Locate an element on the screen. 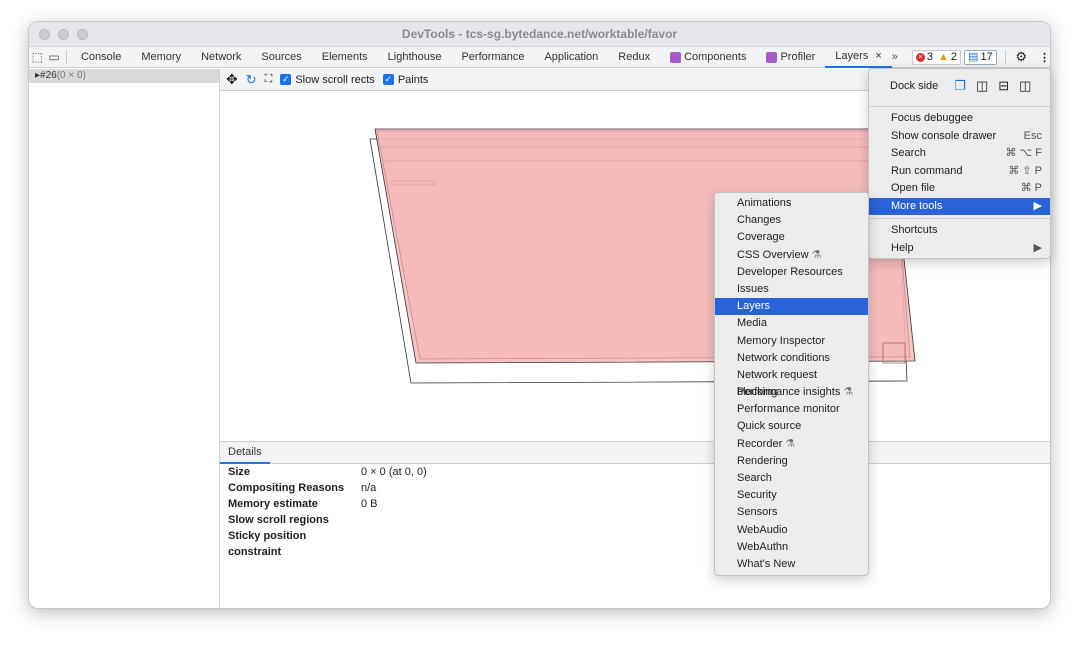  tab-label: Profiler is located at coordinates (798, 56).